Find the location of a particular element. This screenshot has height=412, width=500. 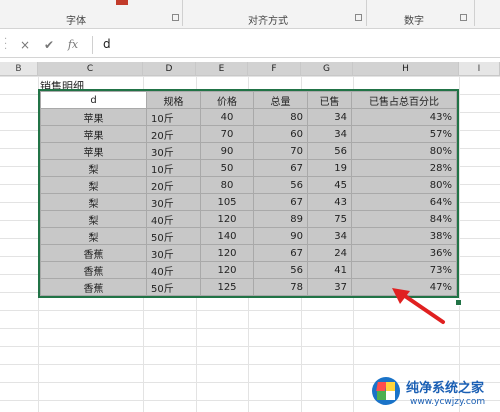

cancel-icon: × is located at coordinates (25, 45).